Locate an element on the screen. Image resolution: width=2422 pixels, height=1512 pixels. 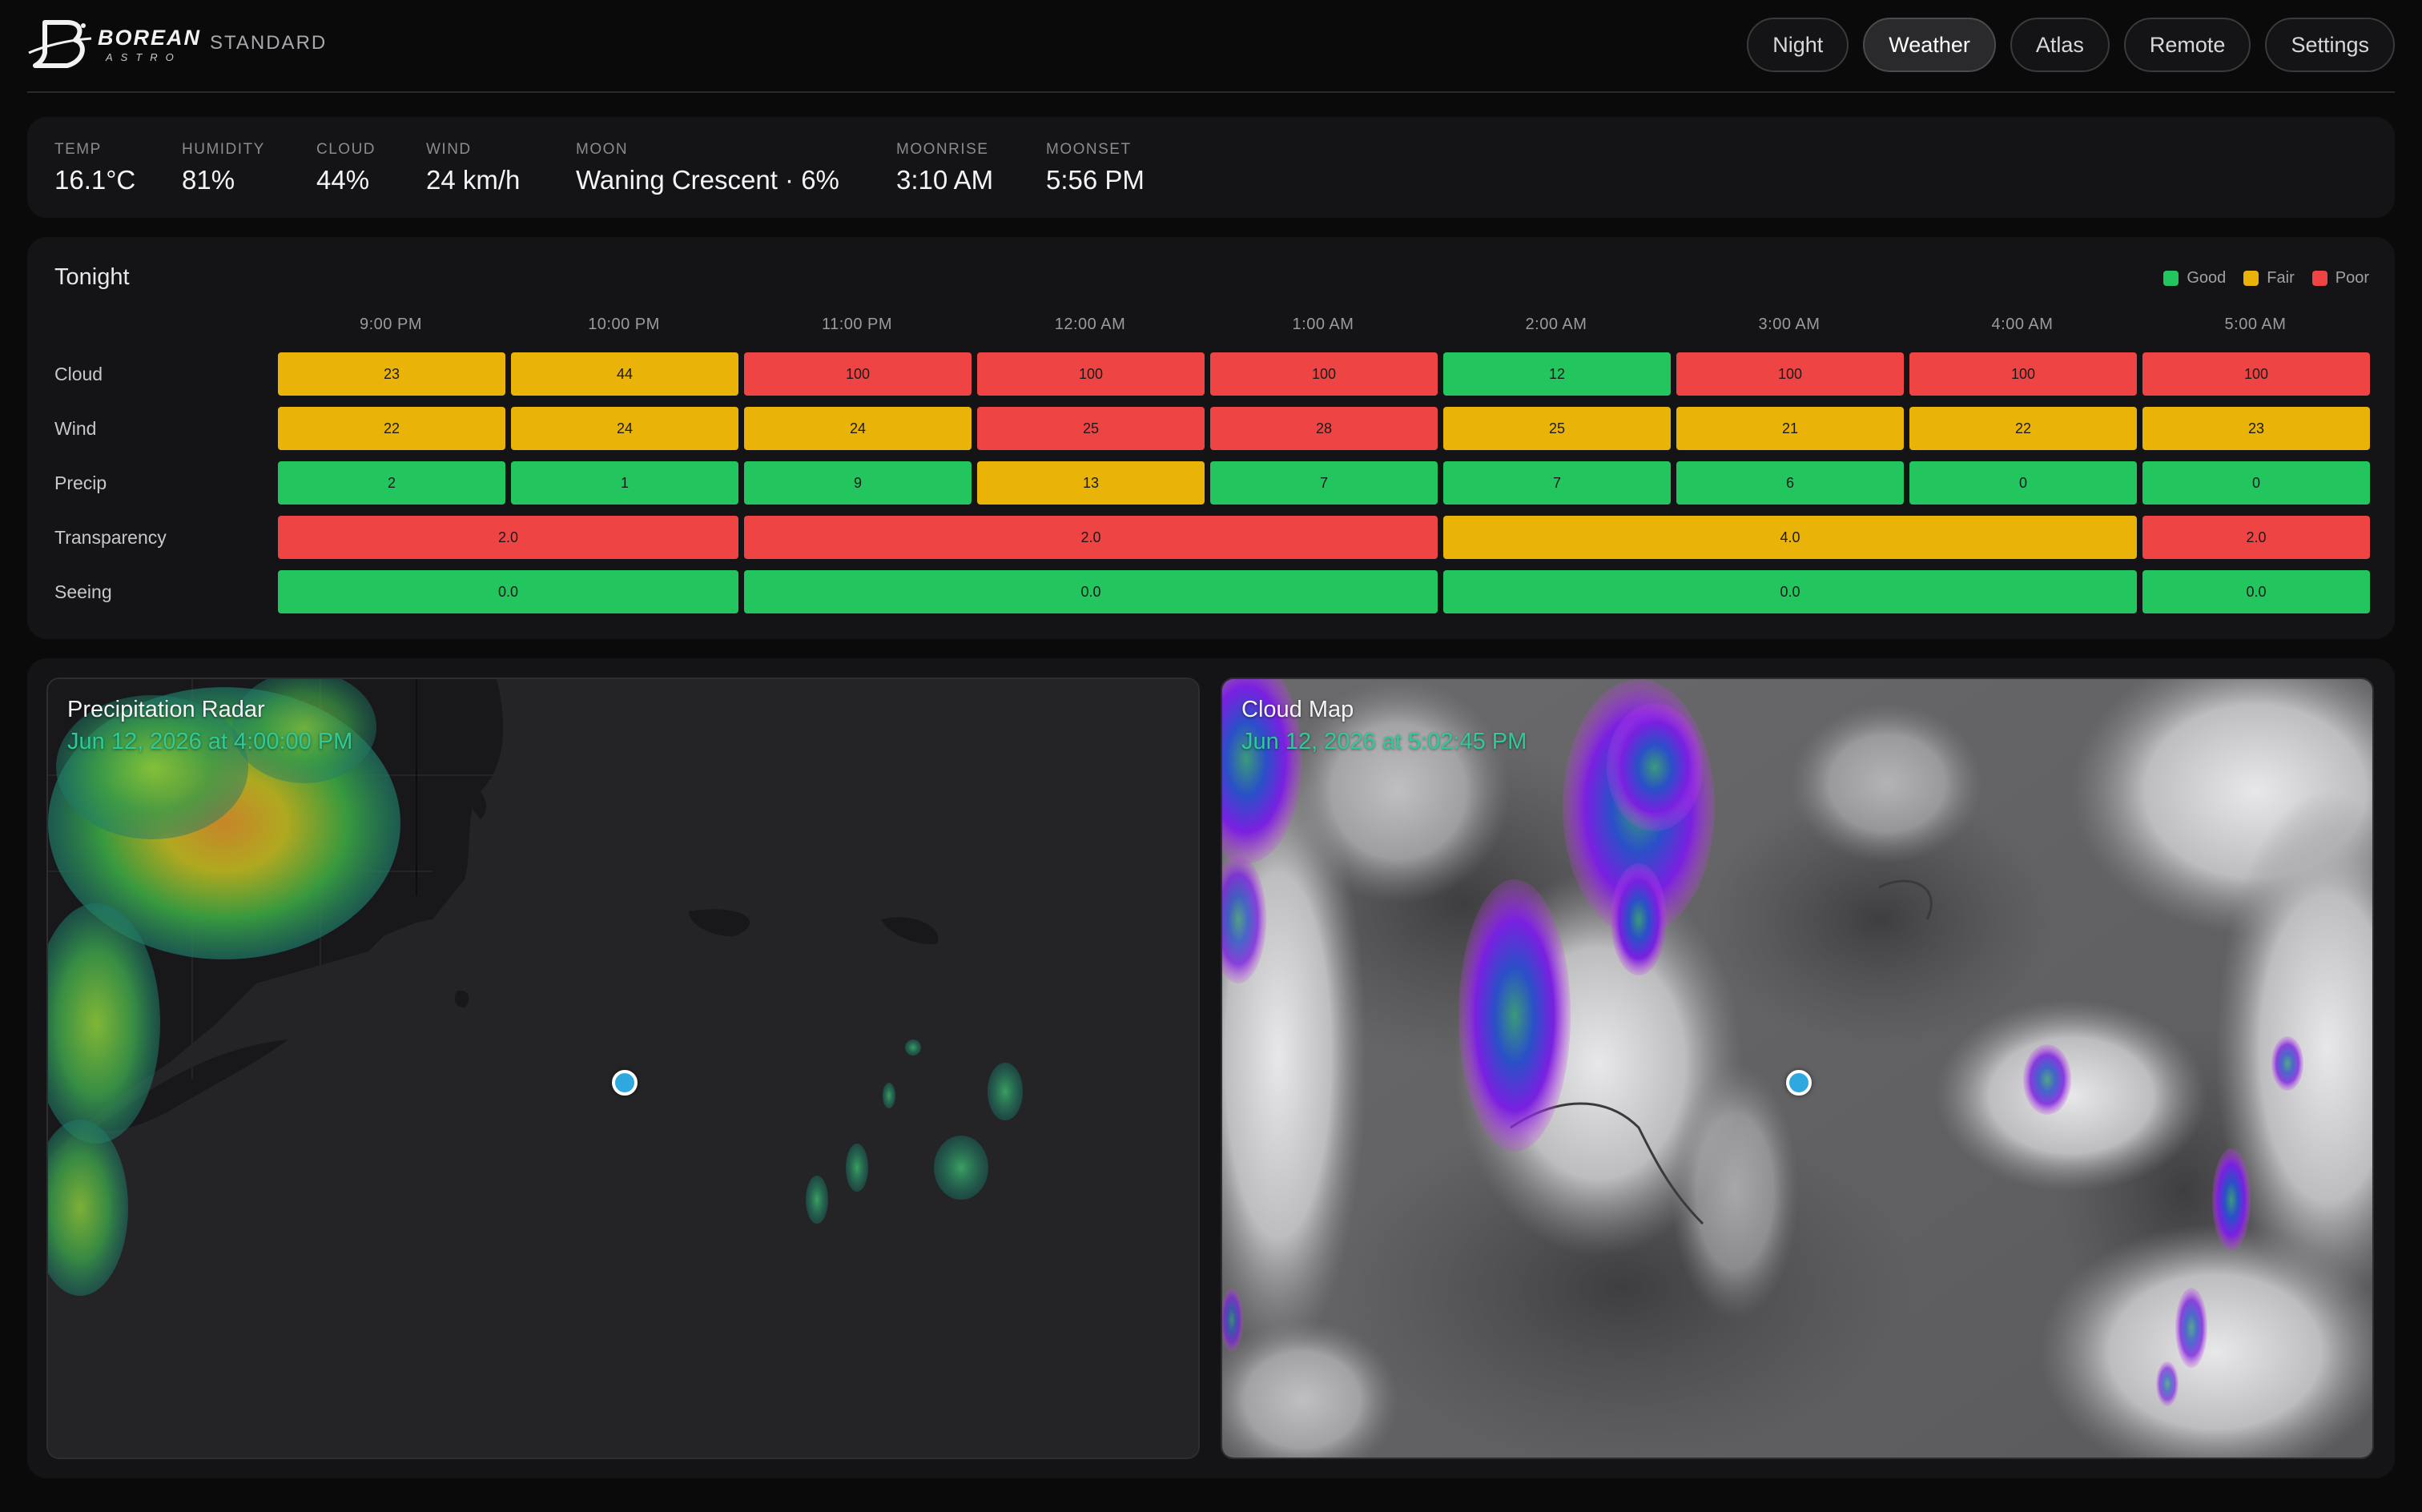
legend-poor: Poor is located at coordinates (2340, 278).